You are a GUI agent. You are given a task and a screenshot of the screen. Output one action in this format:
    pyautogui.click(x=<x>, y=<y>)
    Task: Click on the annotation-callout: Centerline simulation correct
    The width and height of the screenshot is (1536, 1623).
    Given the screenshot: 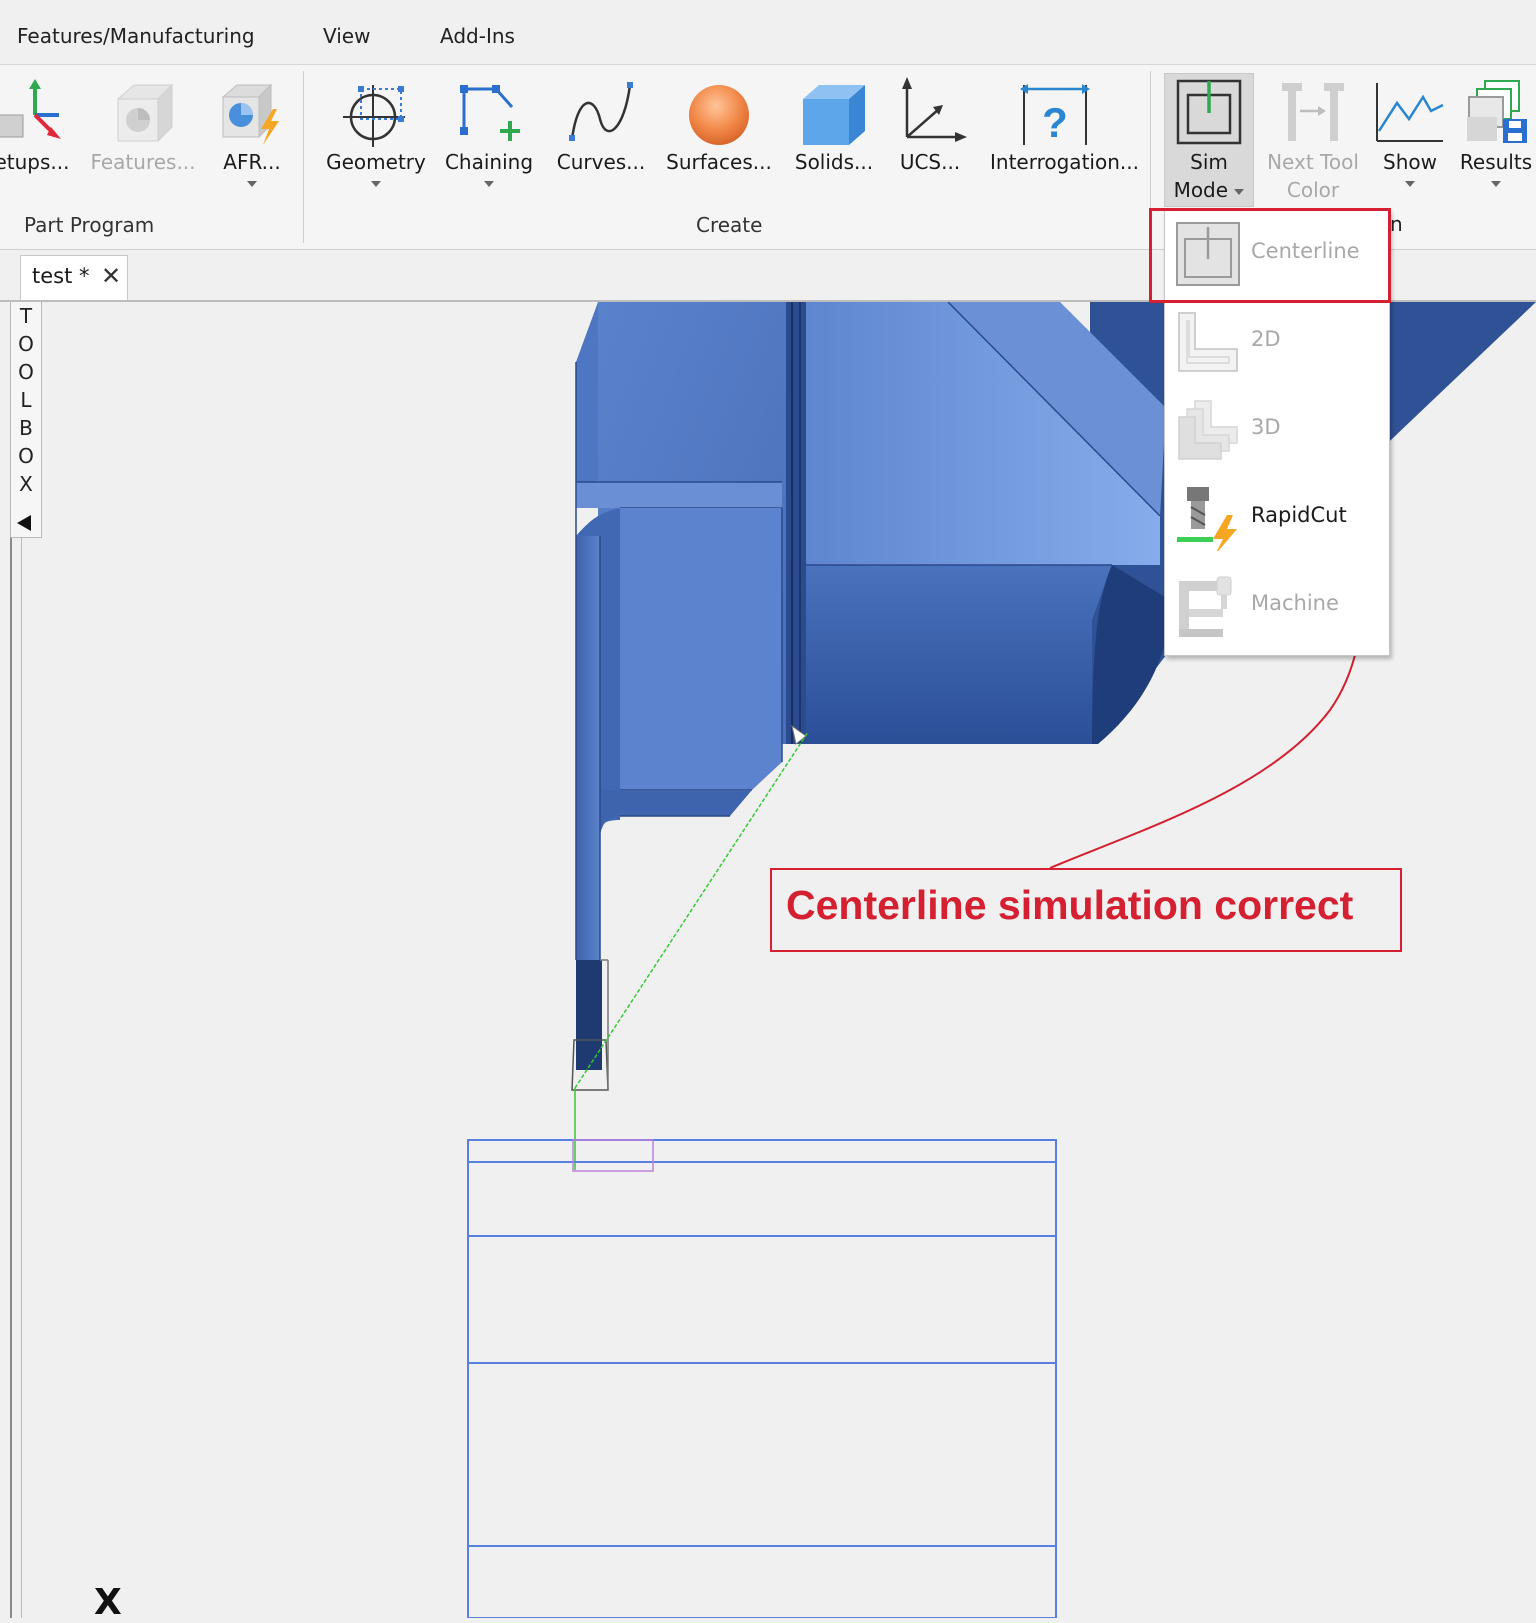 What is the action you would take?
    pyautogui.click(x=1086, y=910)
    